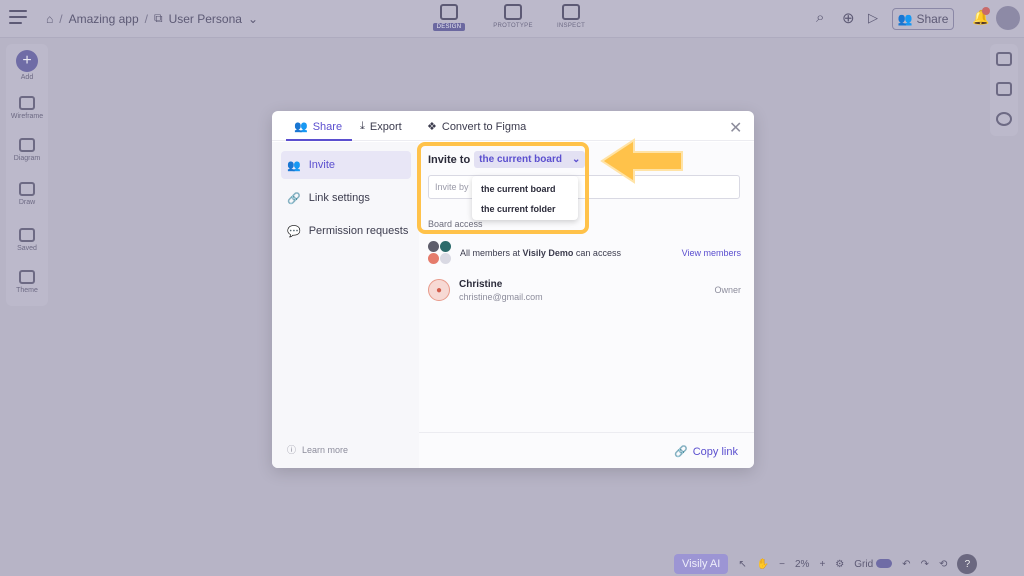  Describe the element at coordinates (839, 564) in the screenshot. I see `settings-icon: ⚙` at that location.